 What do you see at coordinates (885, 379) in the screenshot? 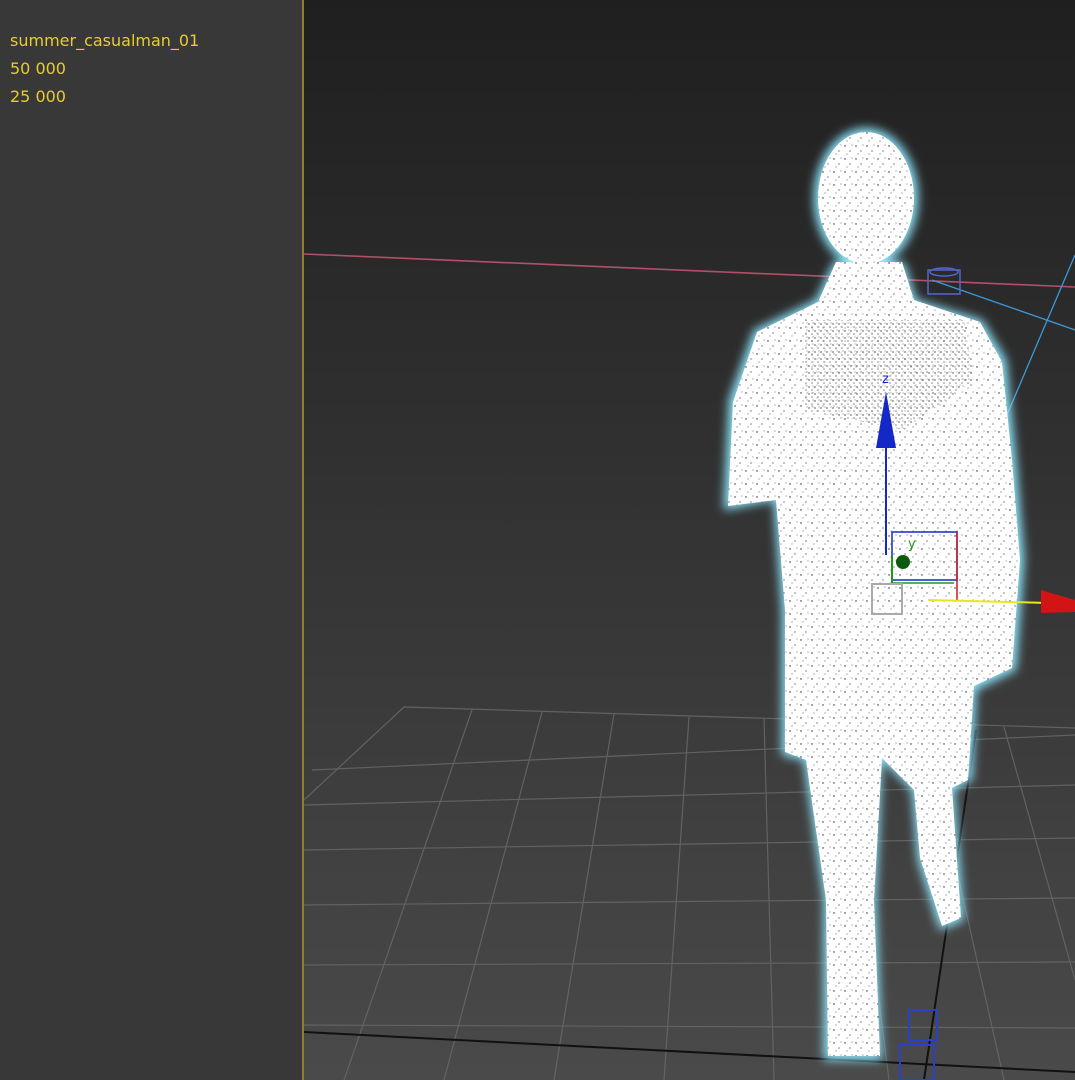
I see `gizmo-z-label: z` at bounding box center [885, 379].